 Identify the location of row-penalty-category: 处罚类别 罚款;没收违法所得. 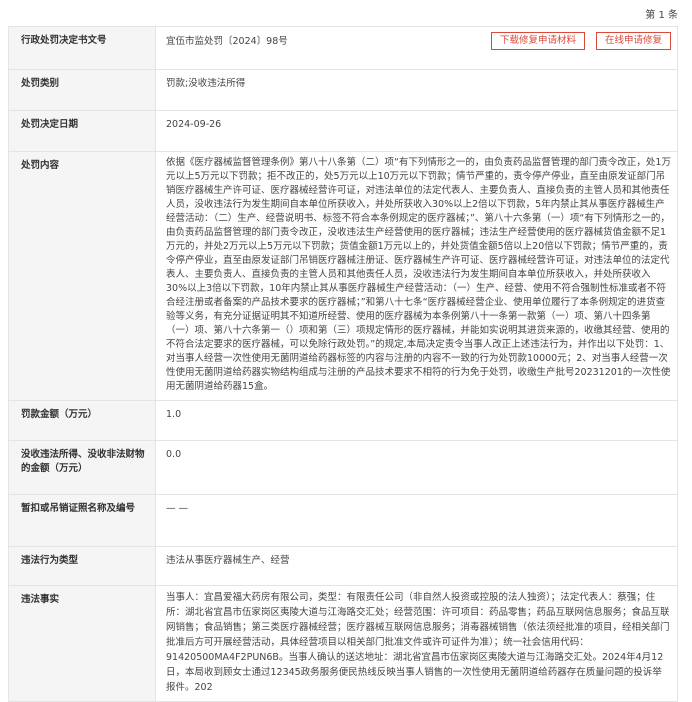
(343, 90).